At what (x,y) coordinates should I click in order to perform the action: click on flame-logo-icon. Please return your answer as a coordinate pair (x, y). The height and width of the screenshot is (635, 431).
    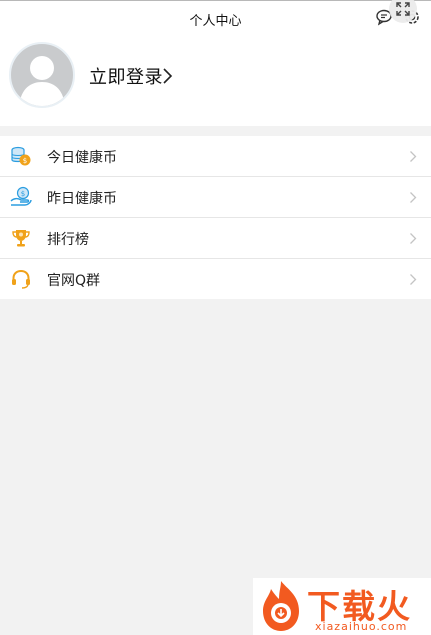
    Looking at the image, I should click on (281, 606).